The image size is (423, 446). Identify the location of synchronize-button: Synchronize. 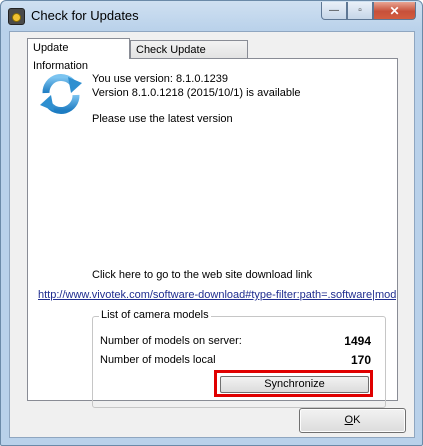
(294, 384).